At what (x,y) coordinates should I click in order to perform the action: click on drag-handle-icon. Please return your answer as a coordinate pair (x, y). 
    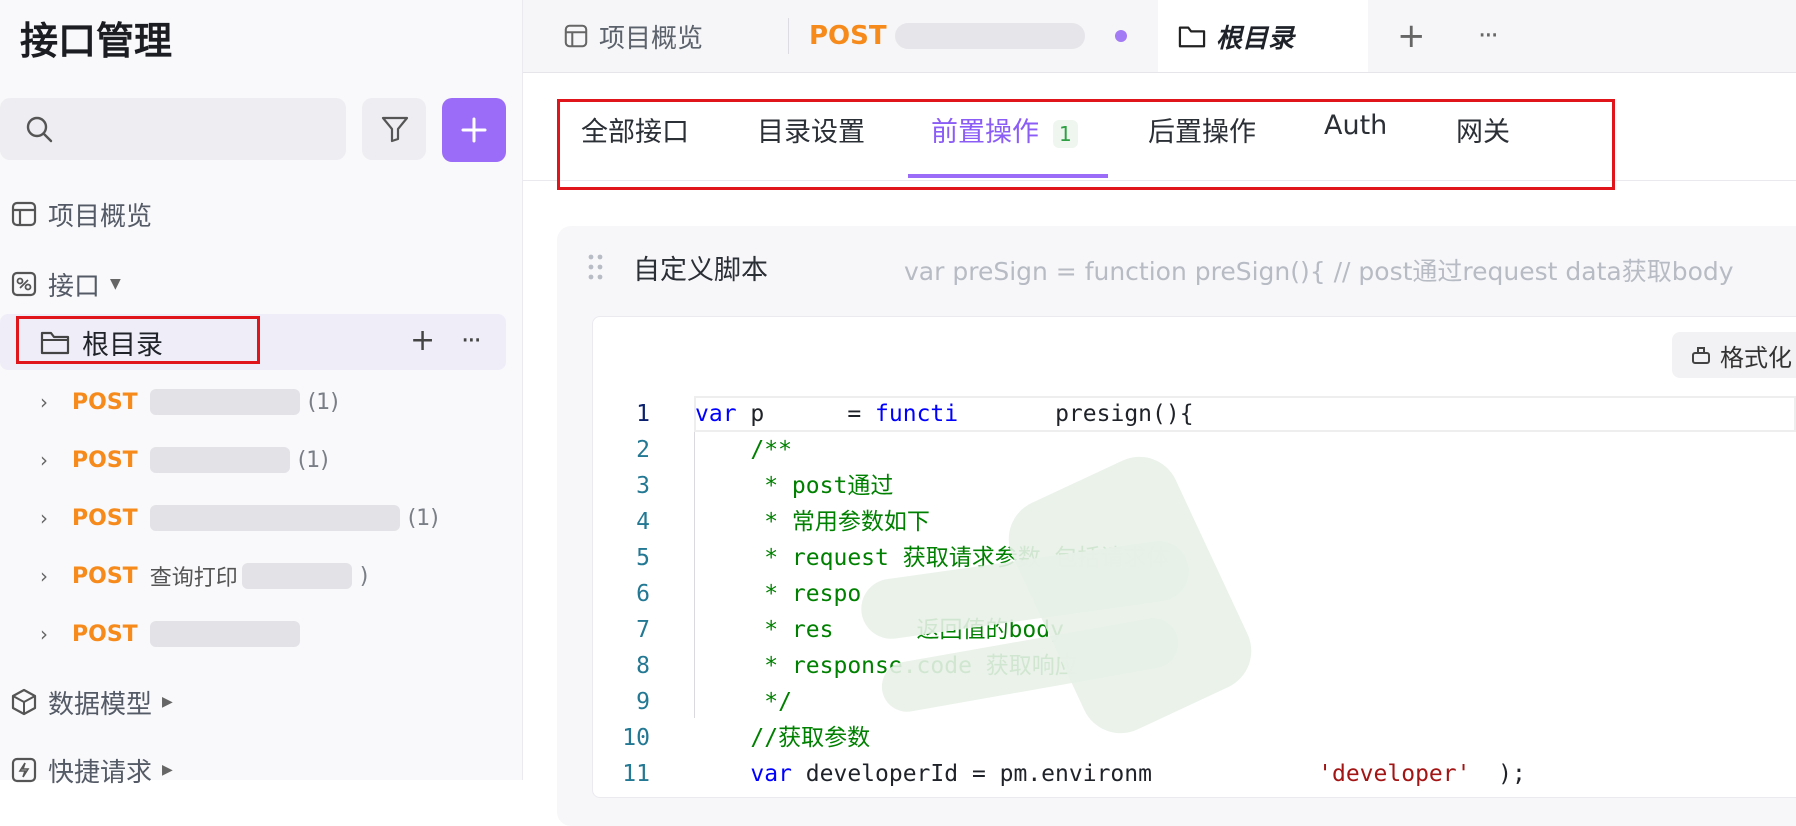
    Looking at the image, I should click on (596, 269).